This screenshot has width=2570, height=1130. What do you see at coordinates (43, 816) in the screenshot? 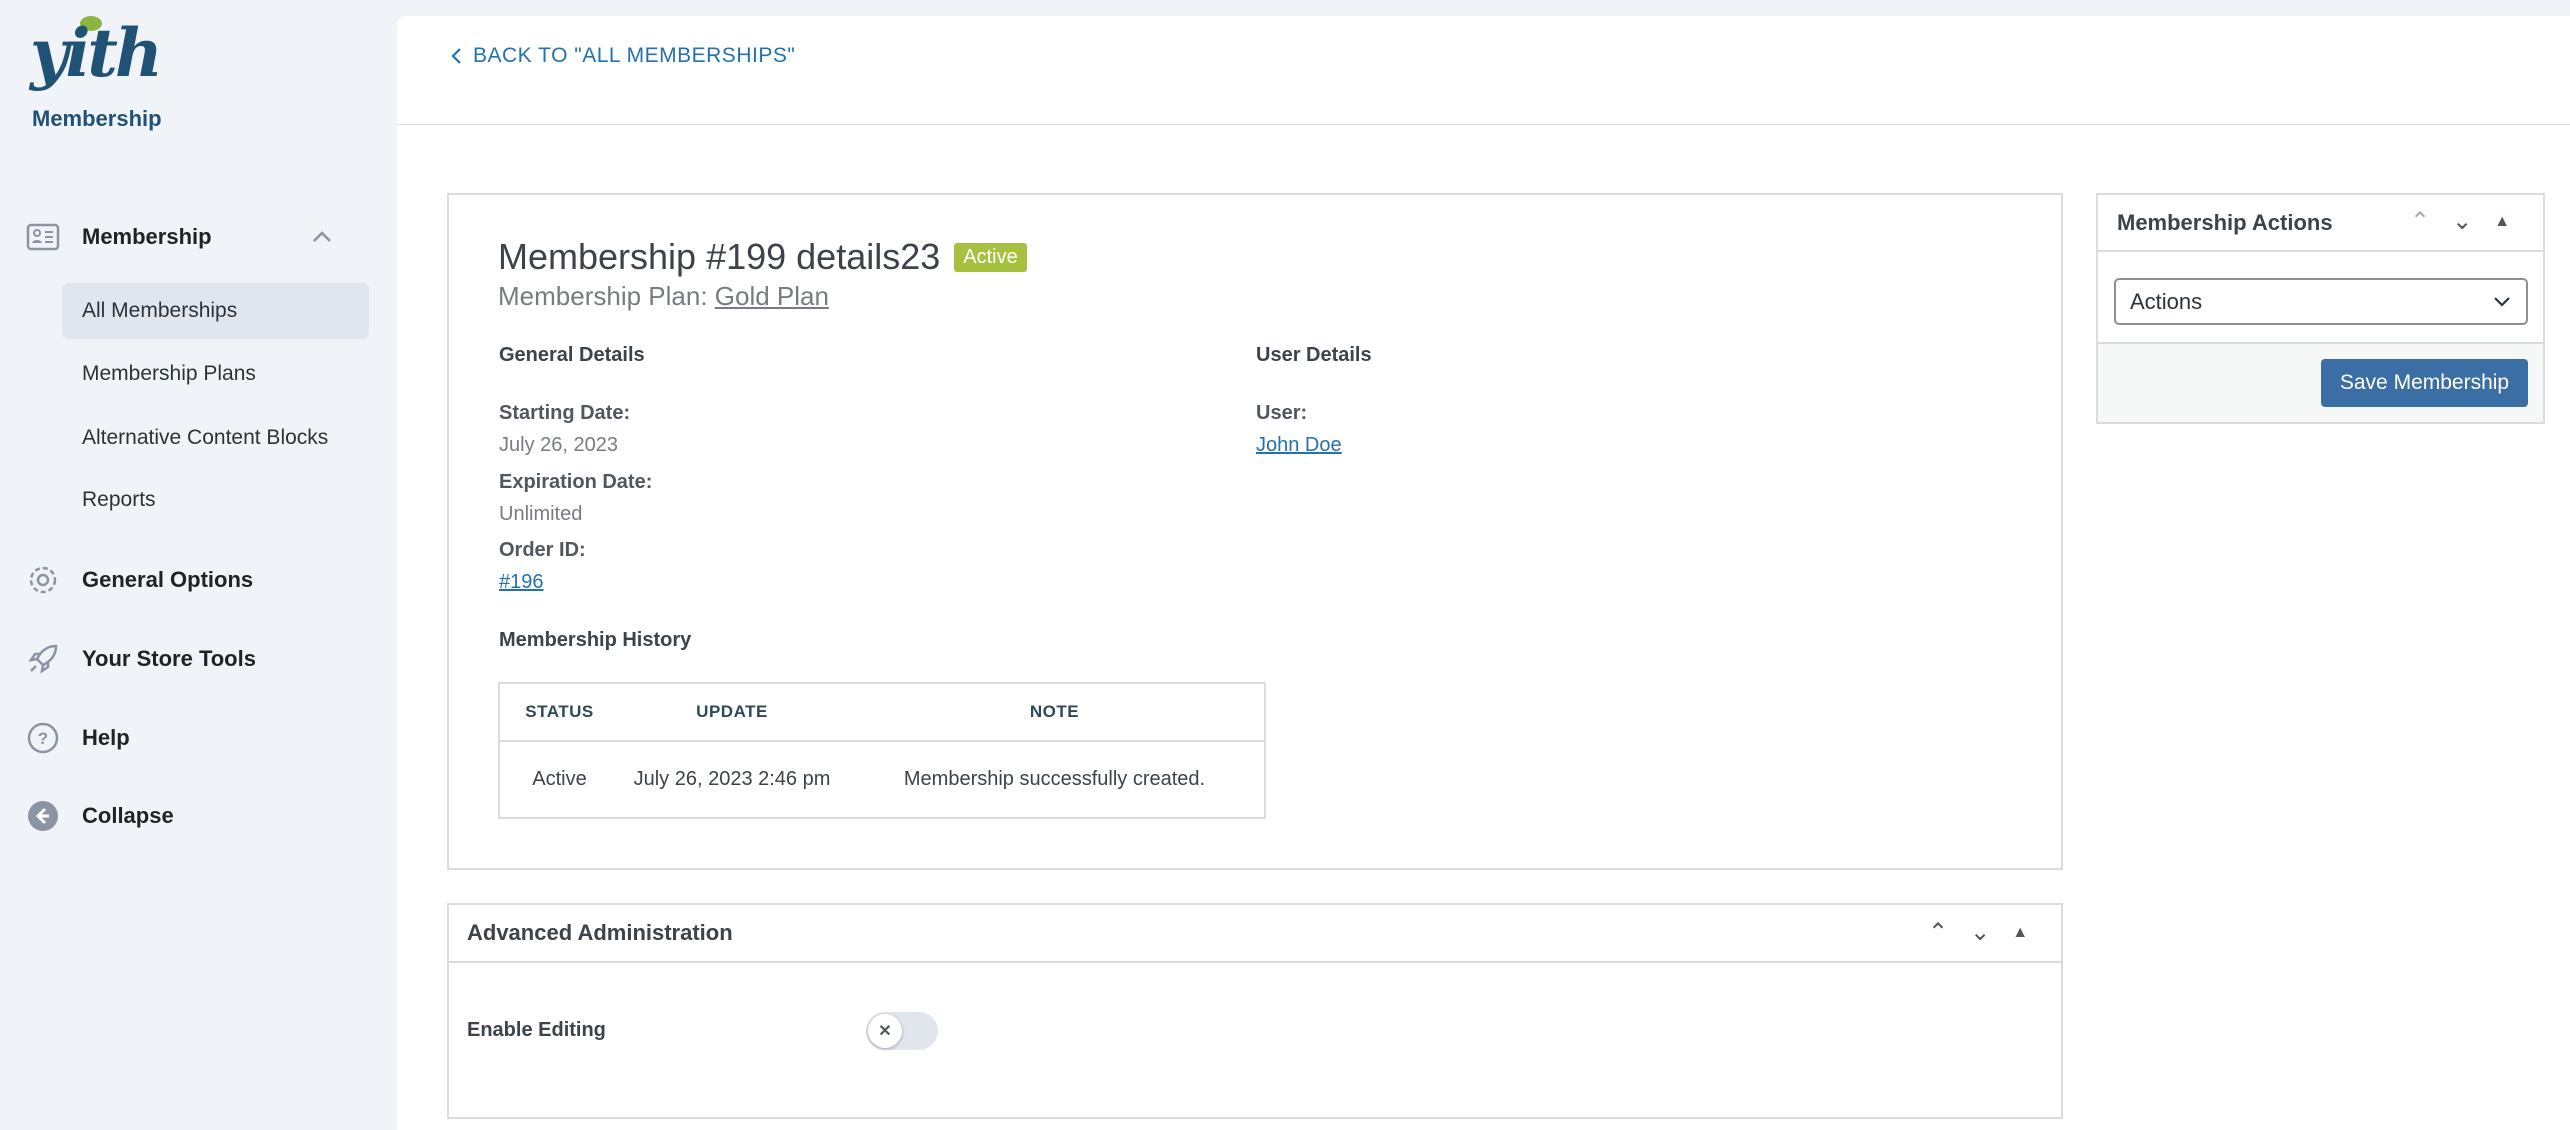
I see `collapse-icon` at bounding box center [43, 816].